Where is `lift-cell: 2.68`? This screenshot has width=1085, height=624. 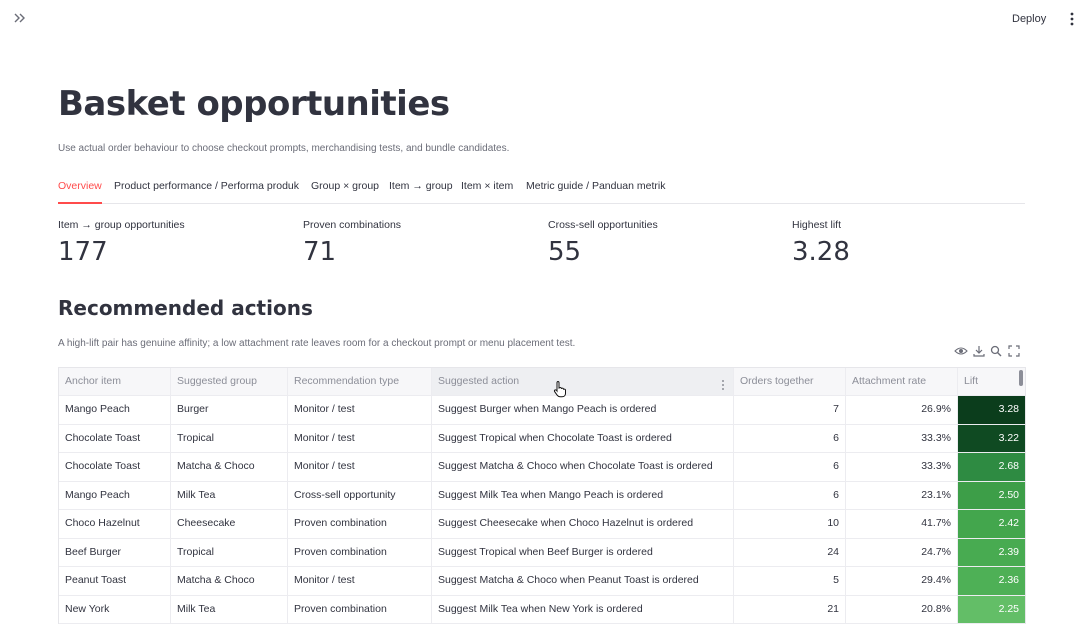 lift-cell: 2.68 is located at coordinates (991, 467).